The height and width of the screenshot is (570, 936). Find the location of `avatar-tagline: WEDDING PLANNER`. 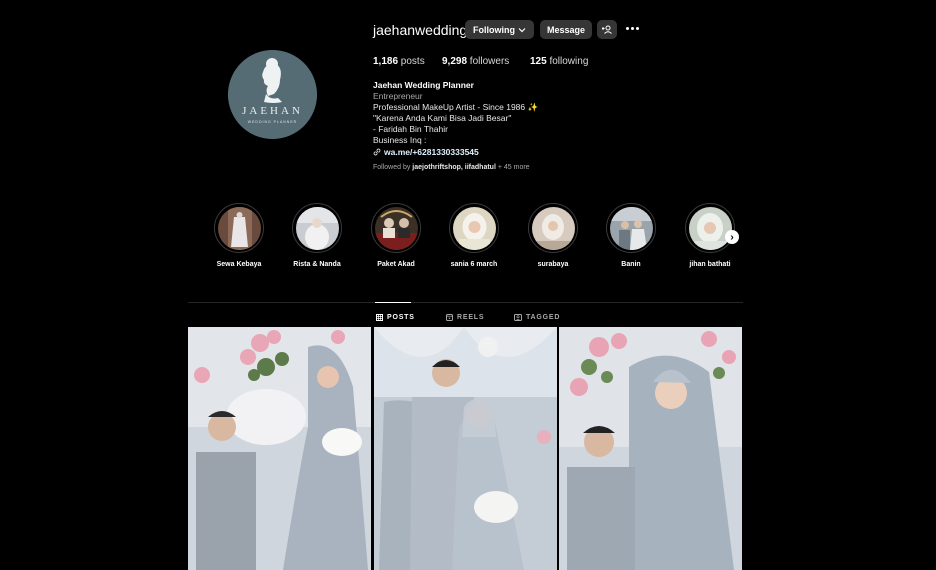

avatar-tagline: WEDDING PLANNER is located at coordinates (272, 122).